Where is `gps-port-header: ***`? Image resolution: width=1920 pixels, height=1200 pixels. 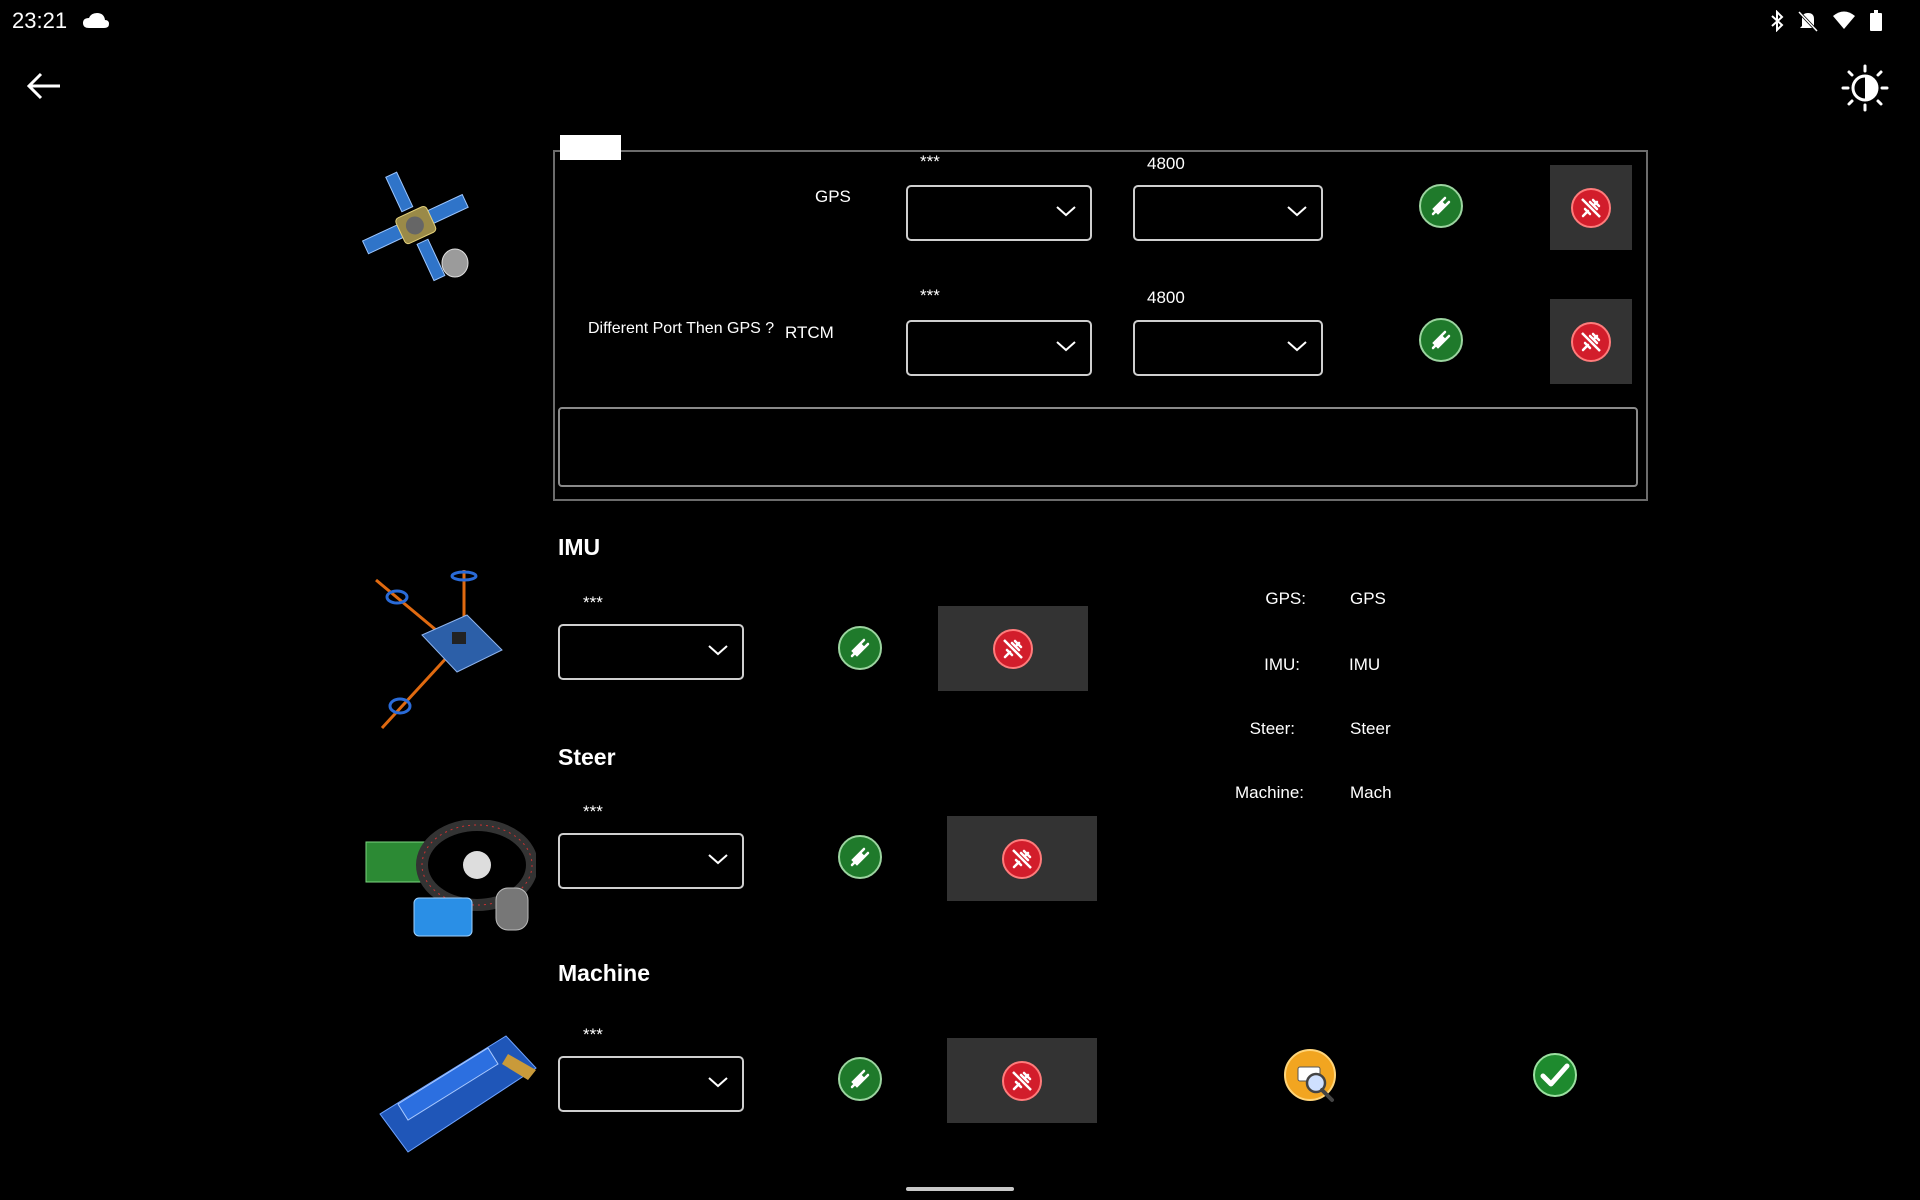
gps-port-header: *** is located at coordinates (930, 161).